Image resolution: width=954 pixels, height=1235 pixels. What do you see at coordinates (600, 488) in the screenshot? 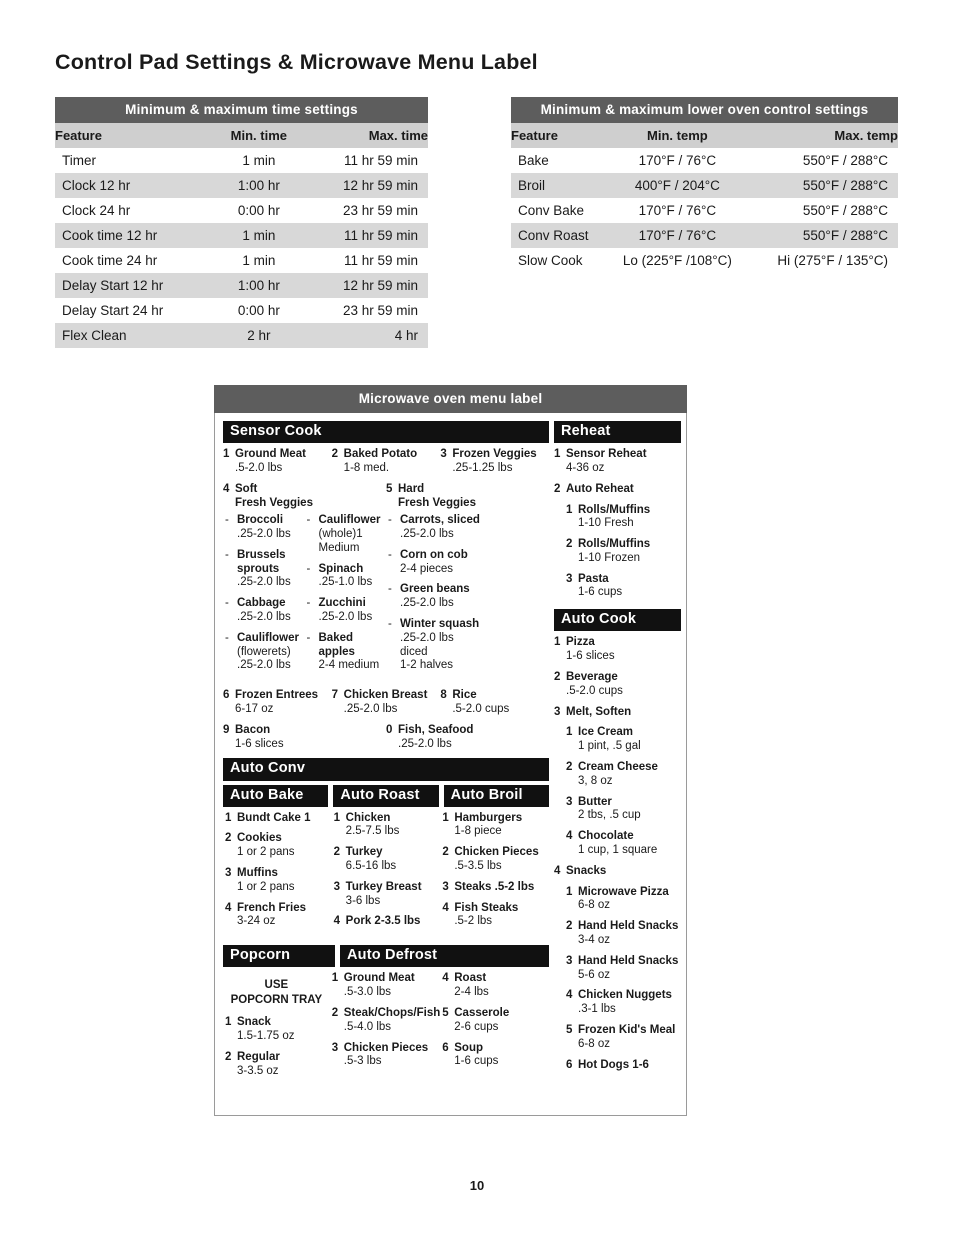
I see `item-name: Auto Reheat` at bounding box center [600, 488].